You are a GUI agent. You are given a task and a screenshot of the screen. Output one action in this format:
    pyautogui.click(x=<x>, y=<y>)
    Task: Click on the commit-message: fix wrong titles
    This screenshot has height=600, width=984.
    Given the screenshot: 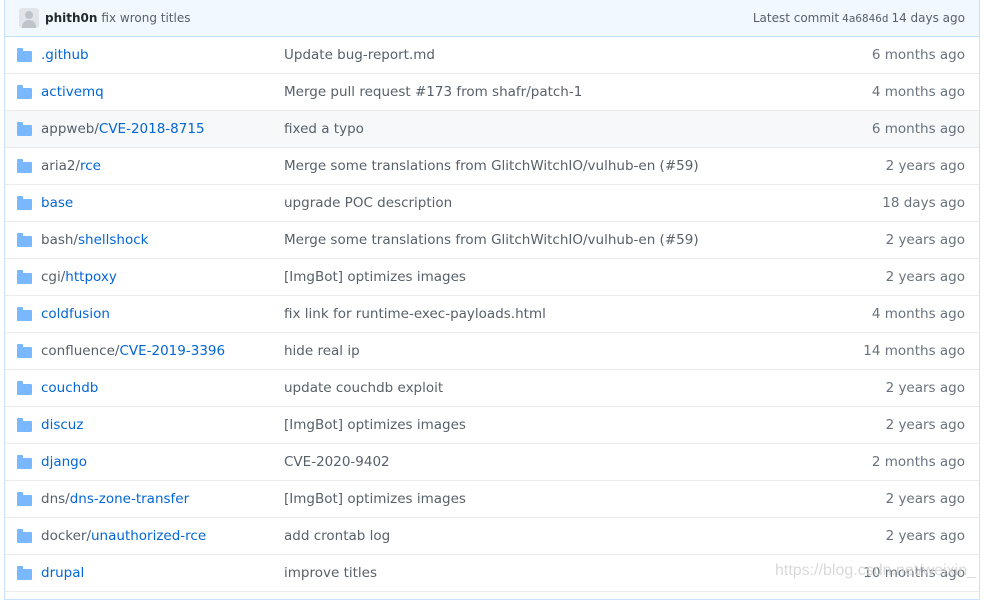 What is the action you would take?
    pyautogui.click(x=145, y=18)
    